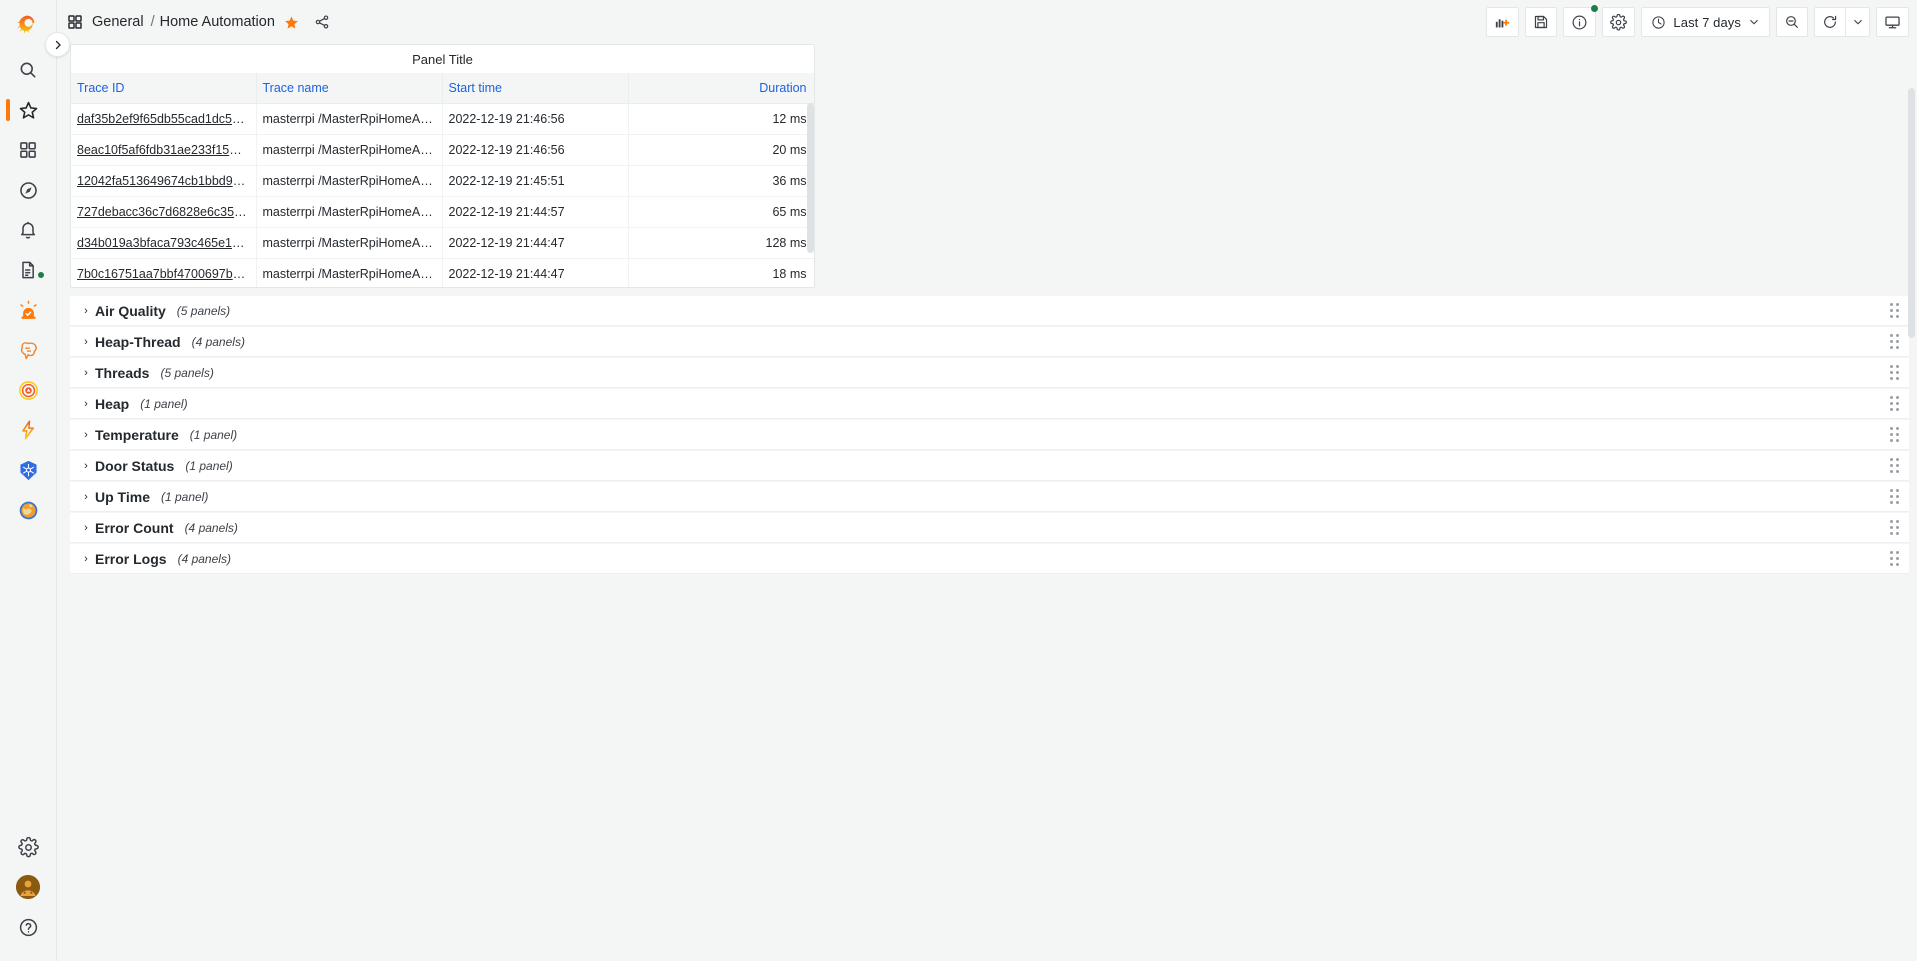 The height and width of the screenshot is (961, 1917). What do you see at coordinates (535, 212) in the screenshot?
I see `cell-start-time: 2022-12-19 21:44:57` at bounding box center [535, 212].